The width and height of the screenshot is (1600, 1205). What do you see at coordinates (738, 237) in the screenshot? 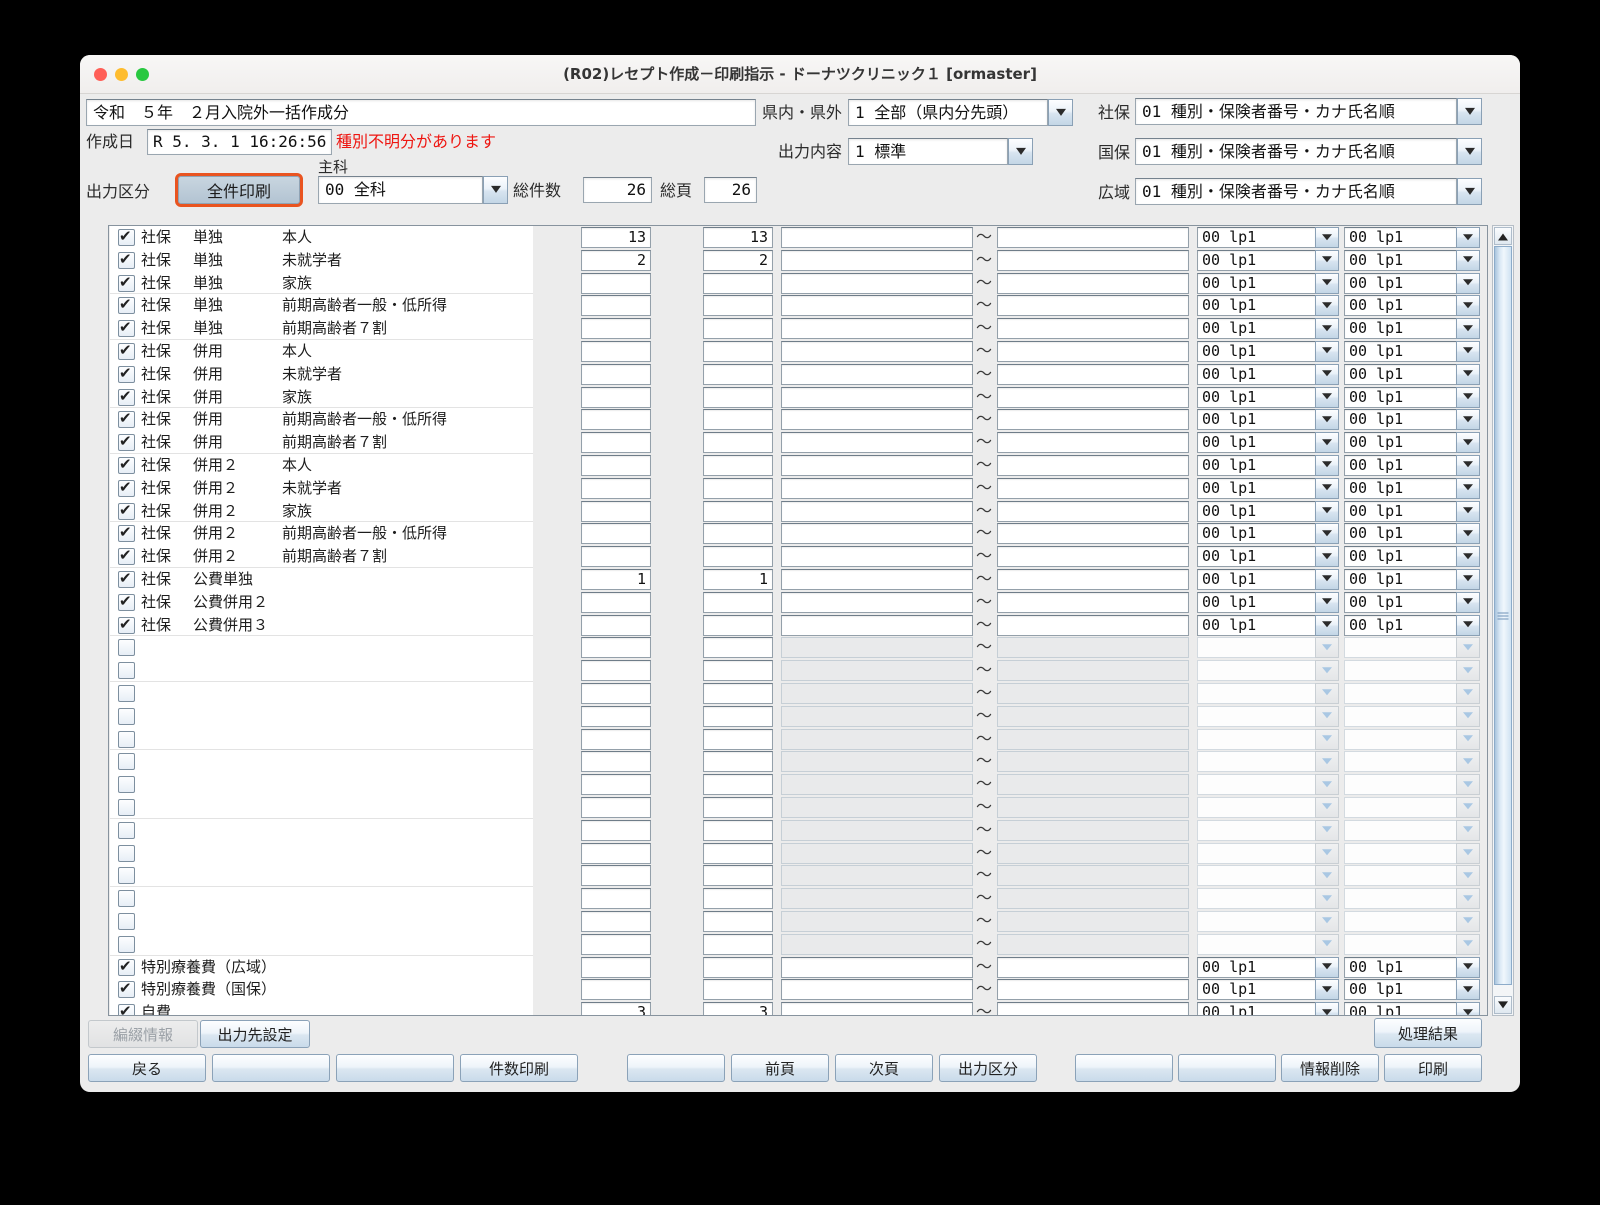
I see `page-count-field: 13` at bounding box center [738, 237].